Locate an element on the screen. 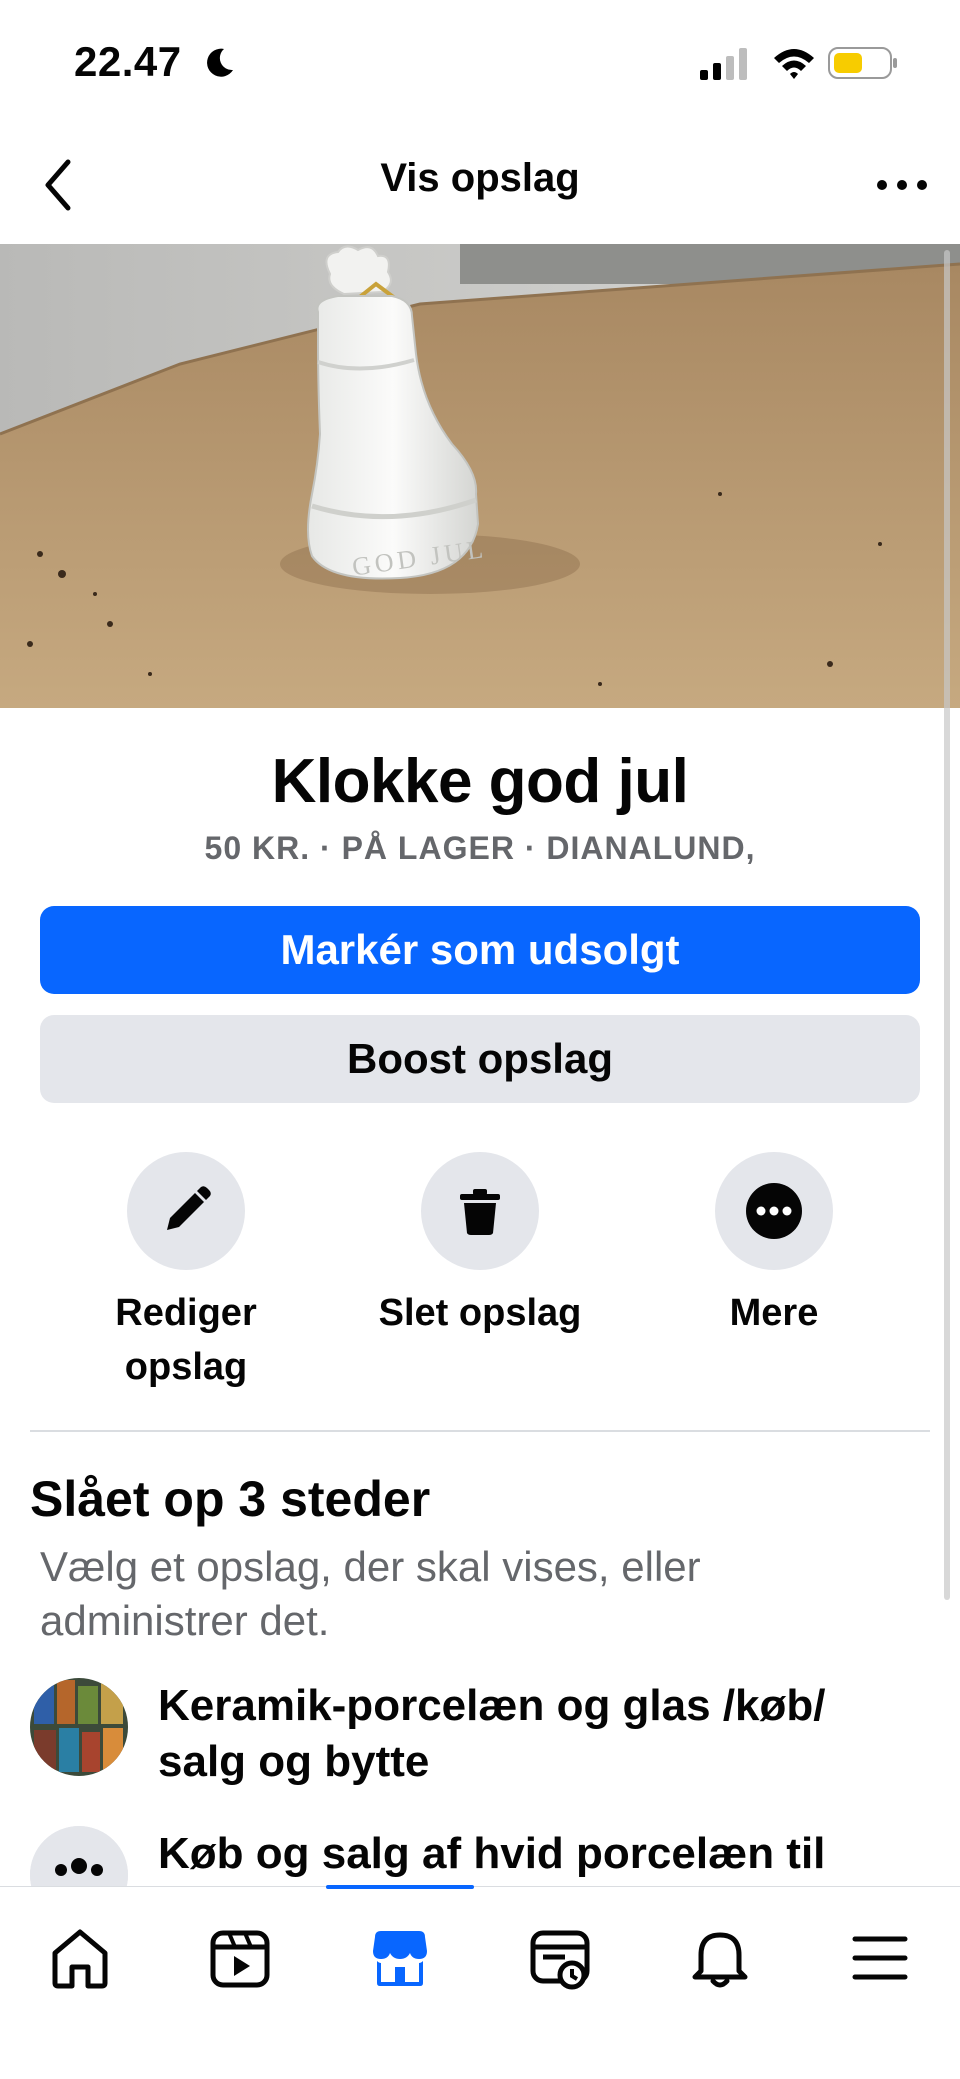 This screenshot has width=960, height=2079. more-action-circle is located at coordinates (774, 1211).